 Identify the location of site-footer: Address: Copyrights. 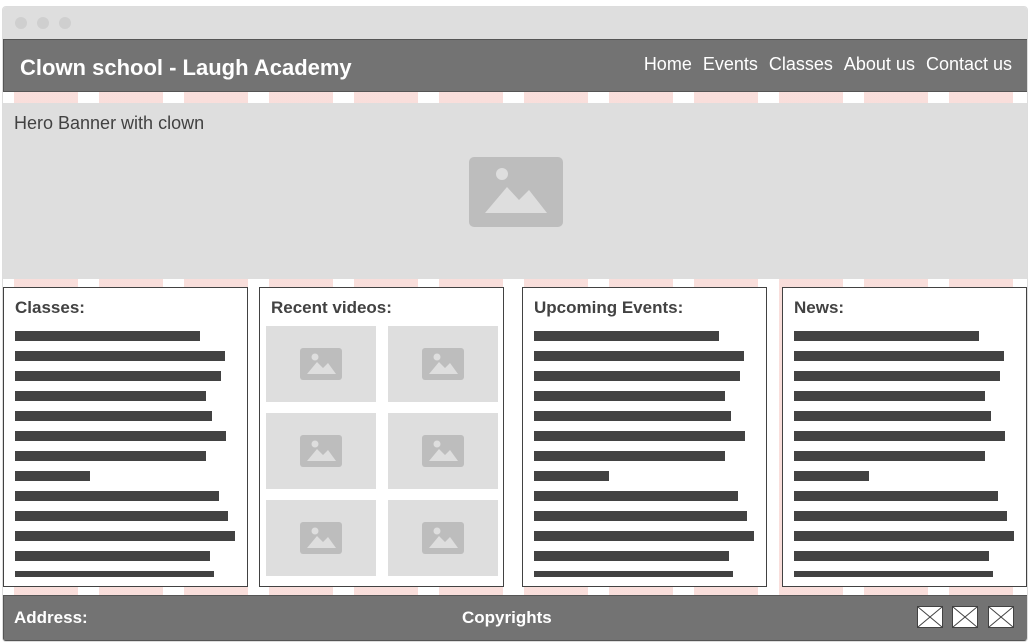
(515, 618).